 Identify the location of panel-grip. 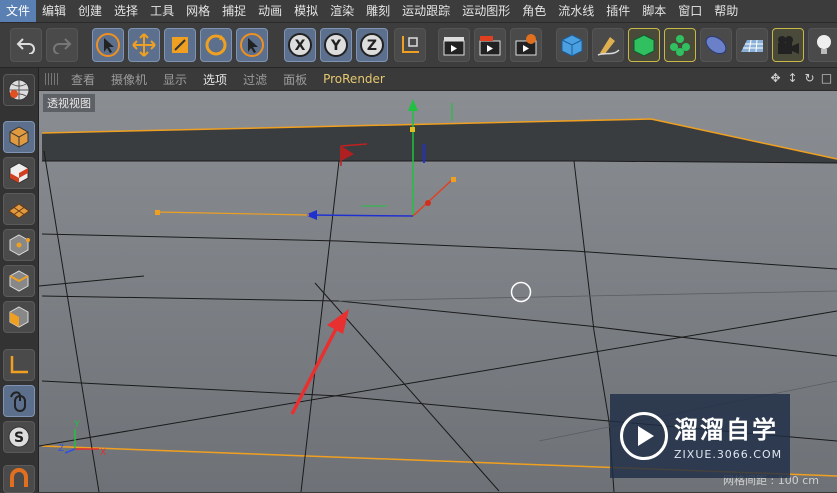
(52, 79).